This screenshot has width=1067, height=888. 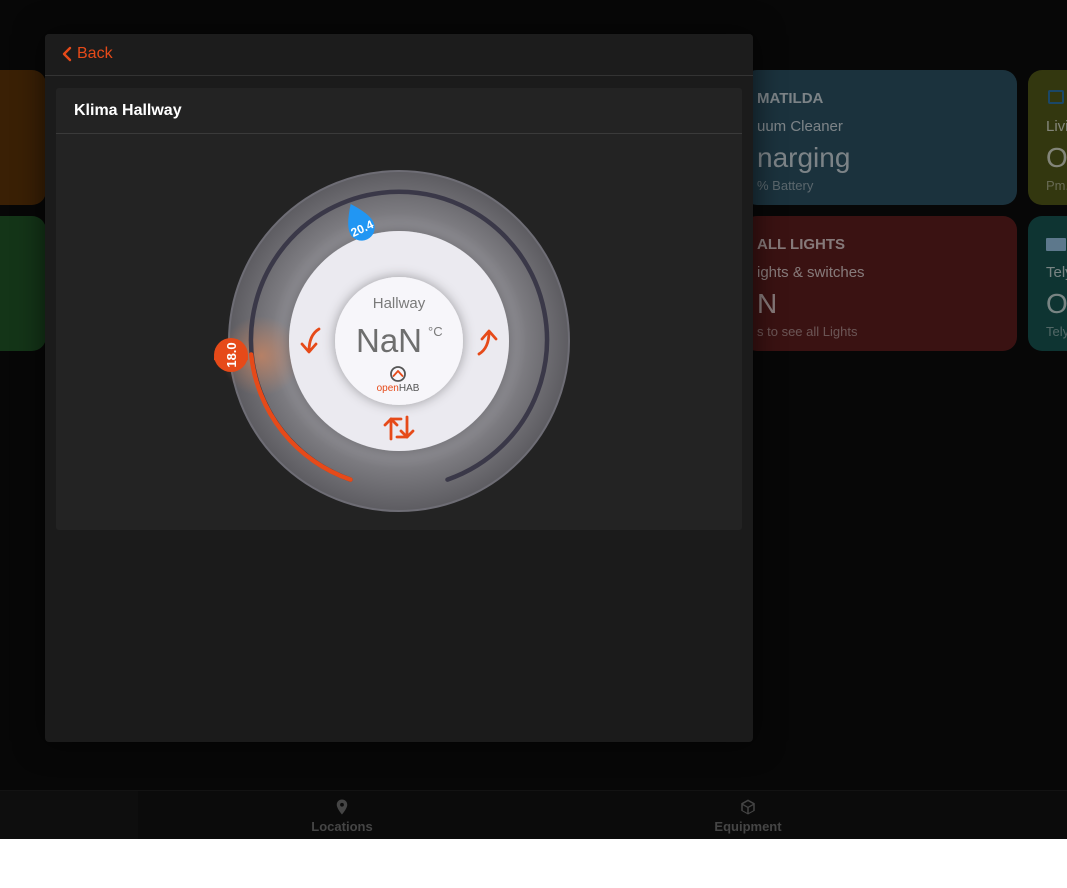 What do you see at coordinates (399, 303) in the screenshot?
I see `room-label: Hallway` at bounding box center [399, 303].